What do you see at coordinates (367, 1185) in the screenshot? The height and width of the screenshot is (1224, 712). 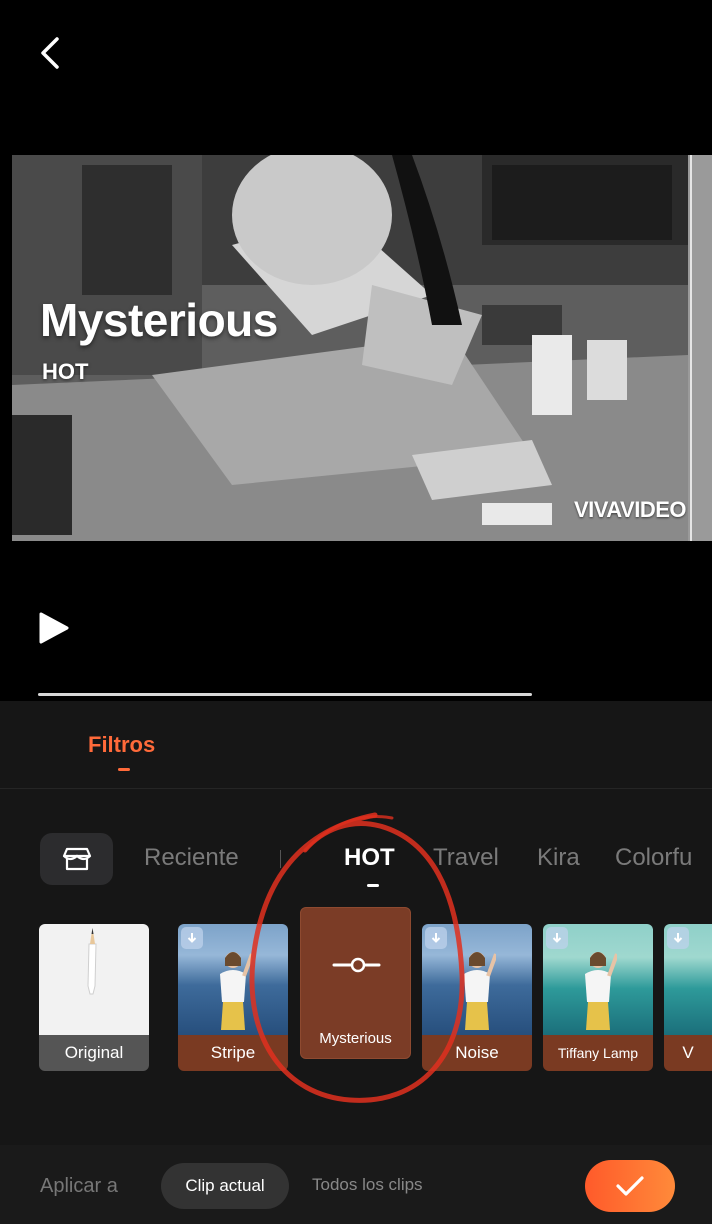 I see `all-clips-chip: Todos los clips` at bounding box center [367, 1185].